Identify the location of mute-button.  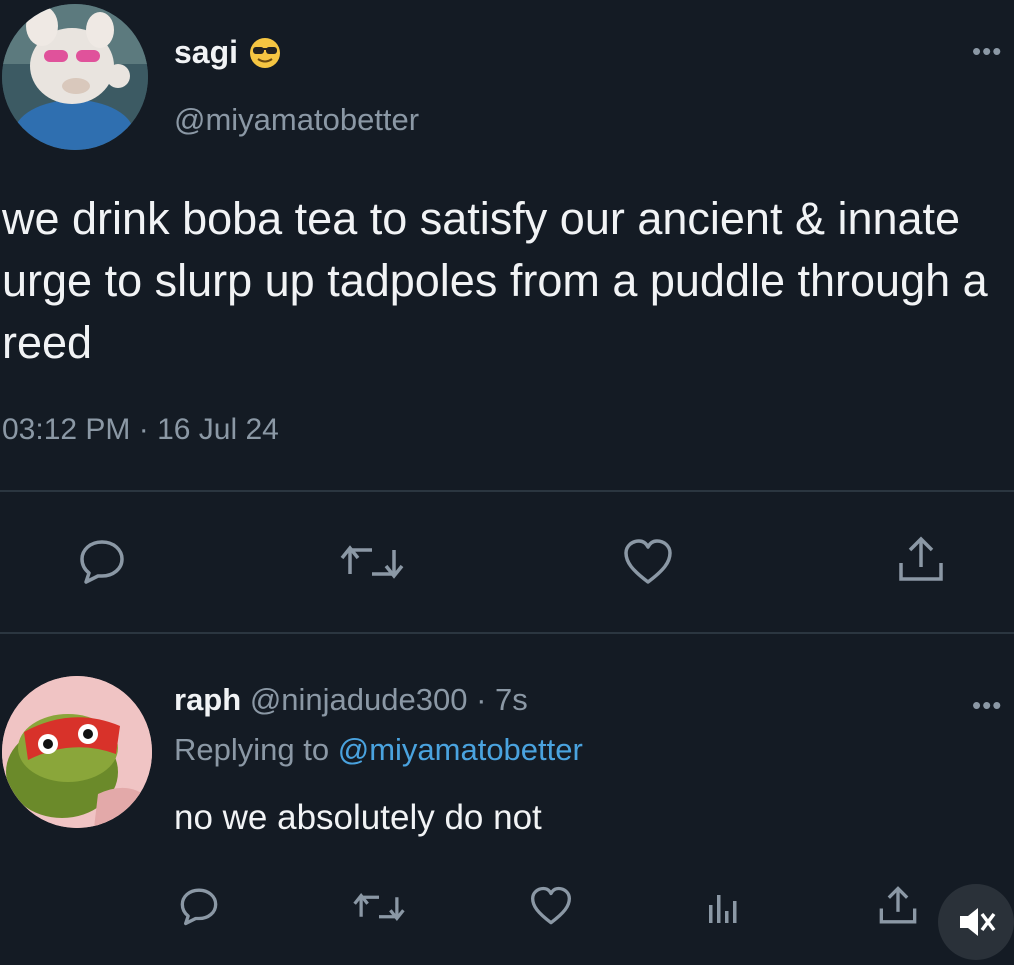
(976, 922).